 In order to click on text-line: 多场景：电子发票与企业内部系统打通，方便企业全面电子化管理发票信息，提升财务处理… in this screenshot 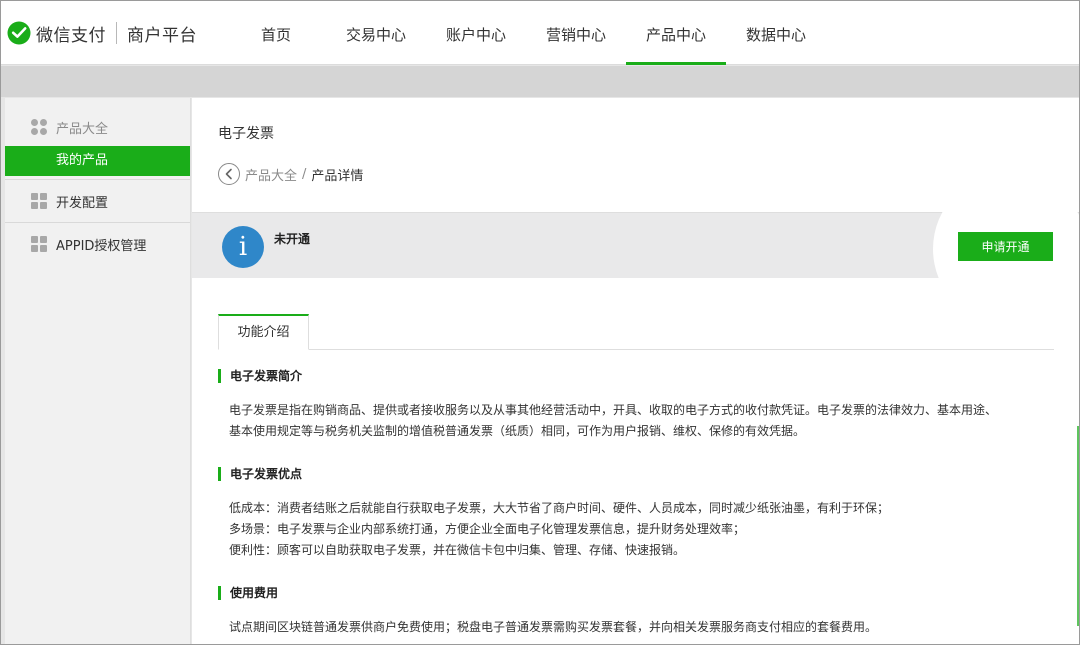, I will do `click(487, 529)`.